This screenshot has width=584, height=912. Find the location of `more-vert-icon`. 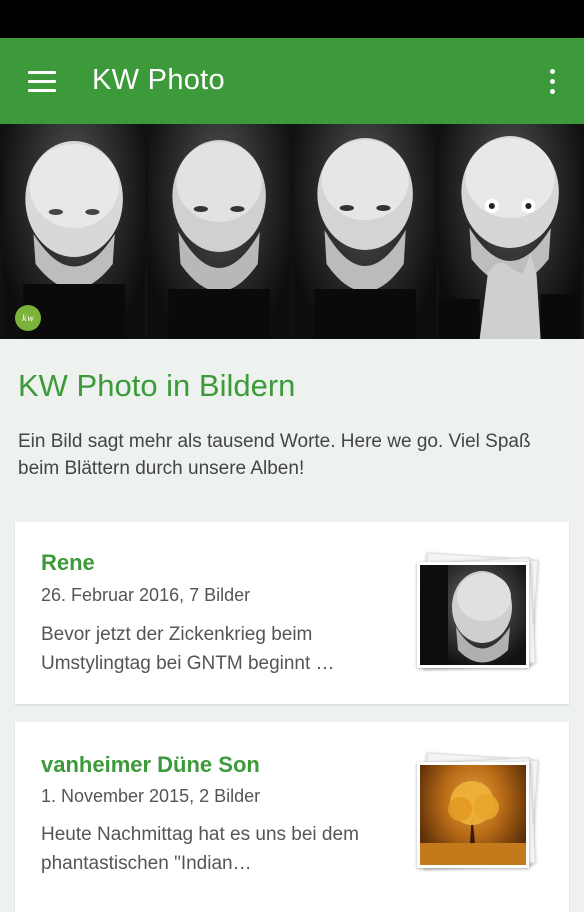

more-vert-icon is located at coordinates (552, 82).